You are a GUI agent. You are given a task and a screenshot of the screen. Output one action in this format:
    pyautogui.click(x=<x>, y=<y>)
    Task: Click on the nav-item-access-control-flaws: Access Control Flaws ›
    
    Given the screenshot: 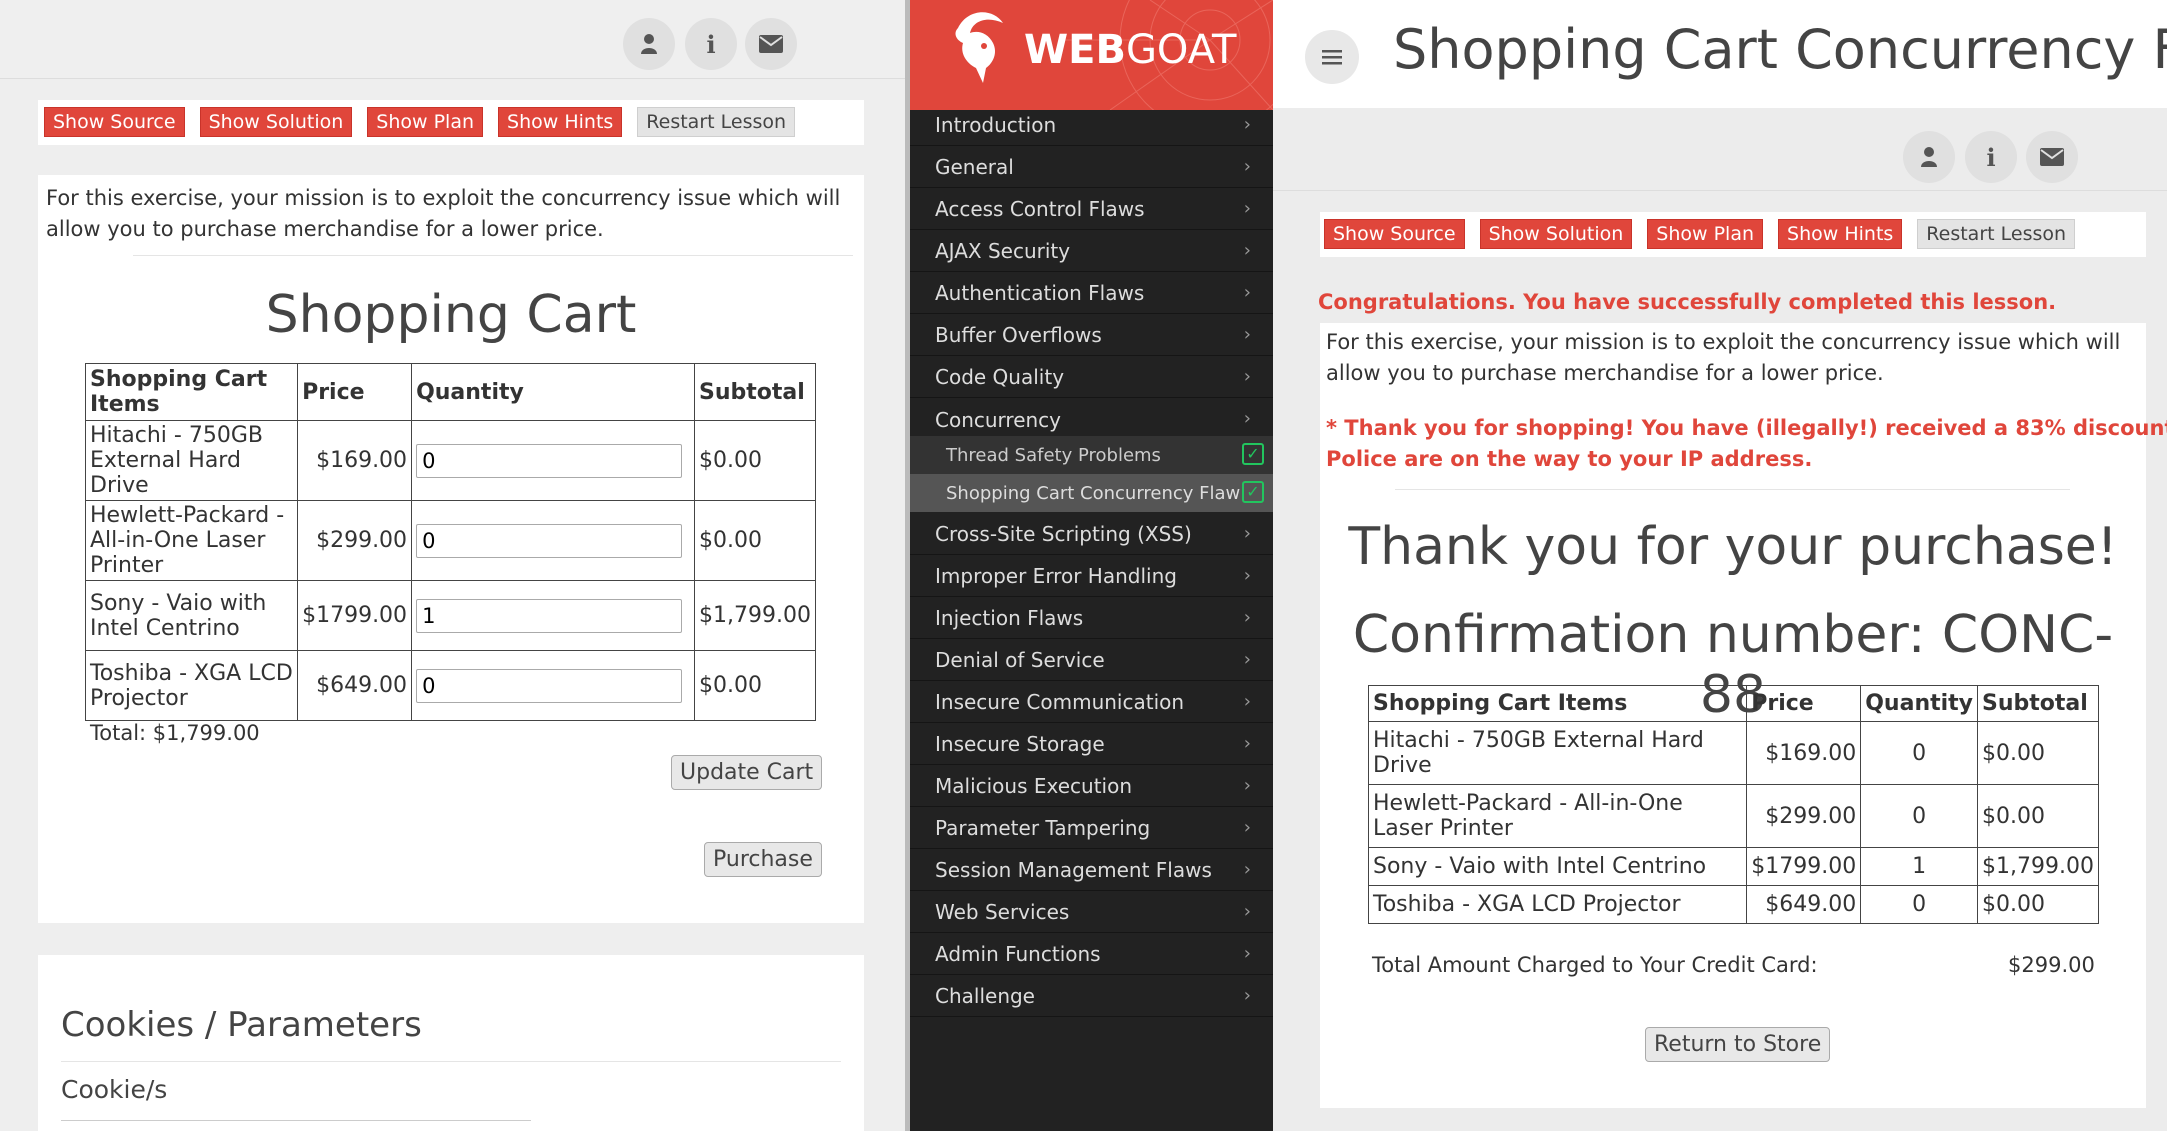 What is the action you would take?
    pyautogui.click(x=1091, y=209)
    